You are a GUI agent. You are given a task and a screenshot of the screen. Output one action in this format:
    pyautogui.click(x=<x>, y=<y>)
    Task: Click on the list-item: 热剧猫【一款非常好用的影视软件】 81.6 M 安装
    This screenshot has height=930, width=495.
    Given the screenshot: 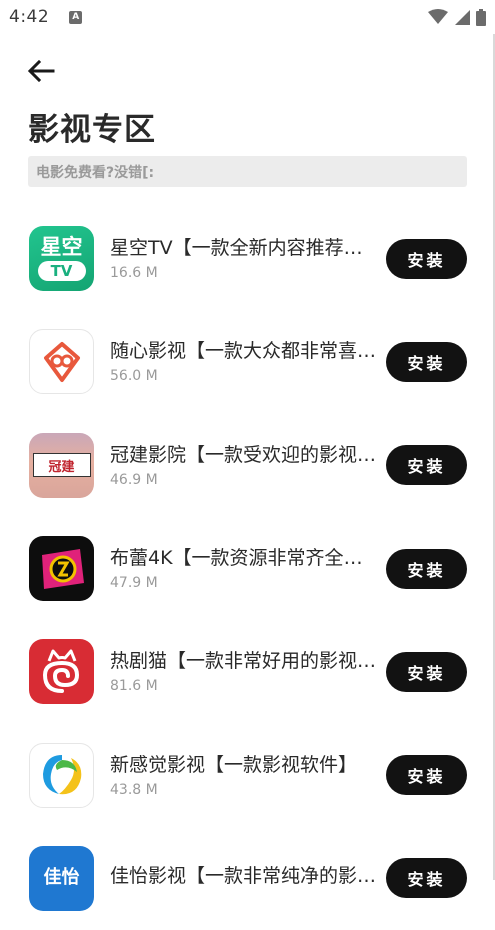 What is the action you would take?
    pyautogui.click(x=247, y=671)
    